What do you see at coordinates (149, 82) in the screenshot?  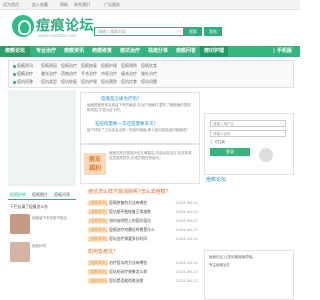 I see `subnav-link: 痘坑问题` at bounding box center [149, 82].